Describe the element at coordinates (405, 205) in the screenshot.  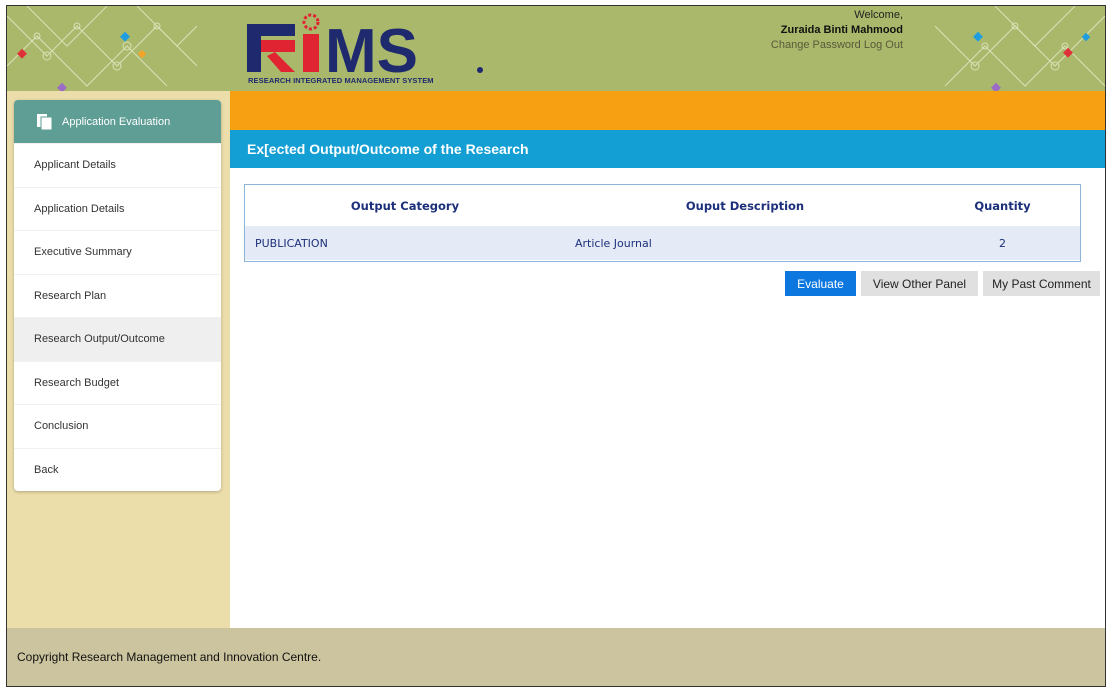
I see `column-header-output-category: Output Category` at that location.